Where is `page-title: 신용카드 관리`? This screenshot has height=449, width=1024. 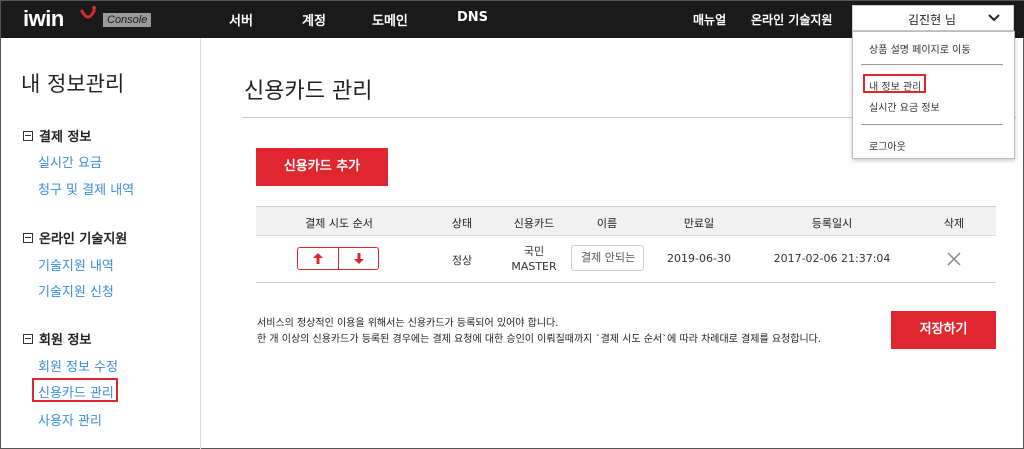
page-title: 신용카드 관리 is located at coordinates (308, 91).